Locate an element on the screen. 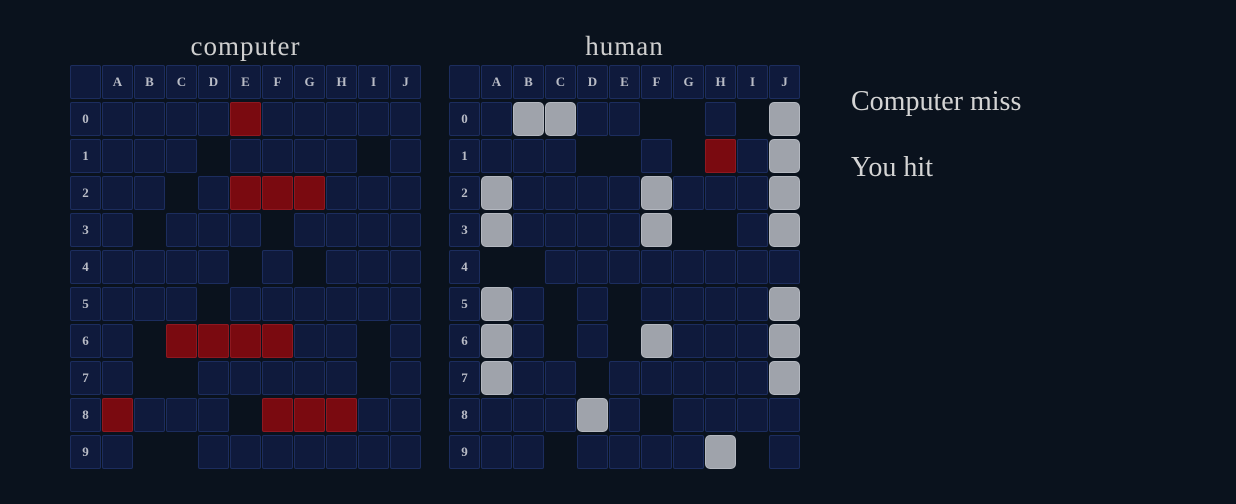 This screenshot has width=1236, height=504. computer-cell-h1-sea is located at coordinates (341, 156).